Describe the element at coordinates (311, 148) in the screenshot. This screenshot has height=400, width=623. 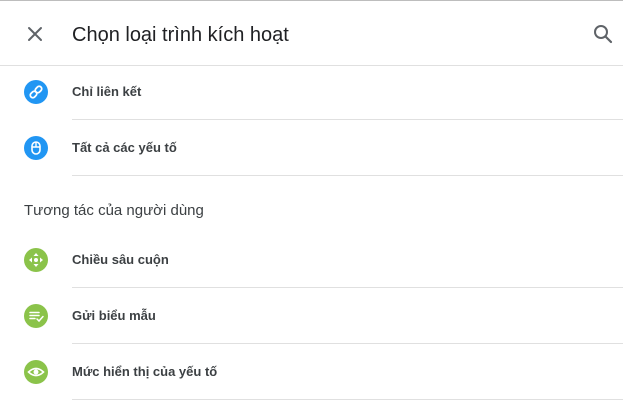
I see `trigger-item-all-elements: Tất cả các yếu tố` at that location.